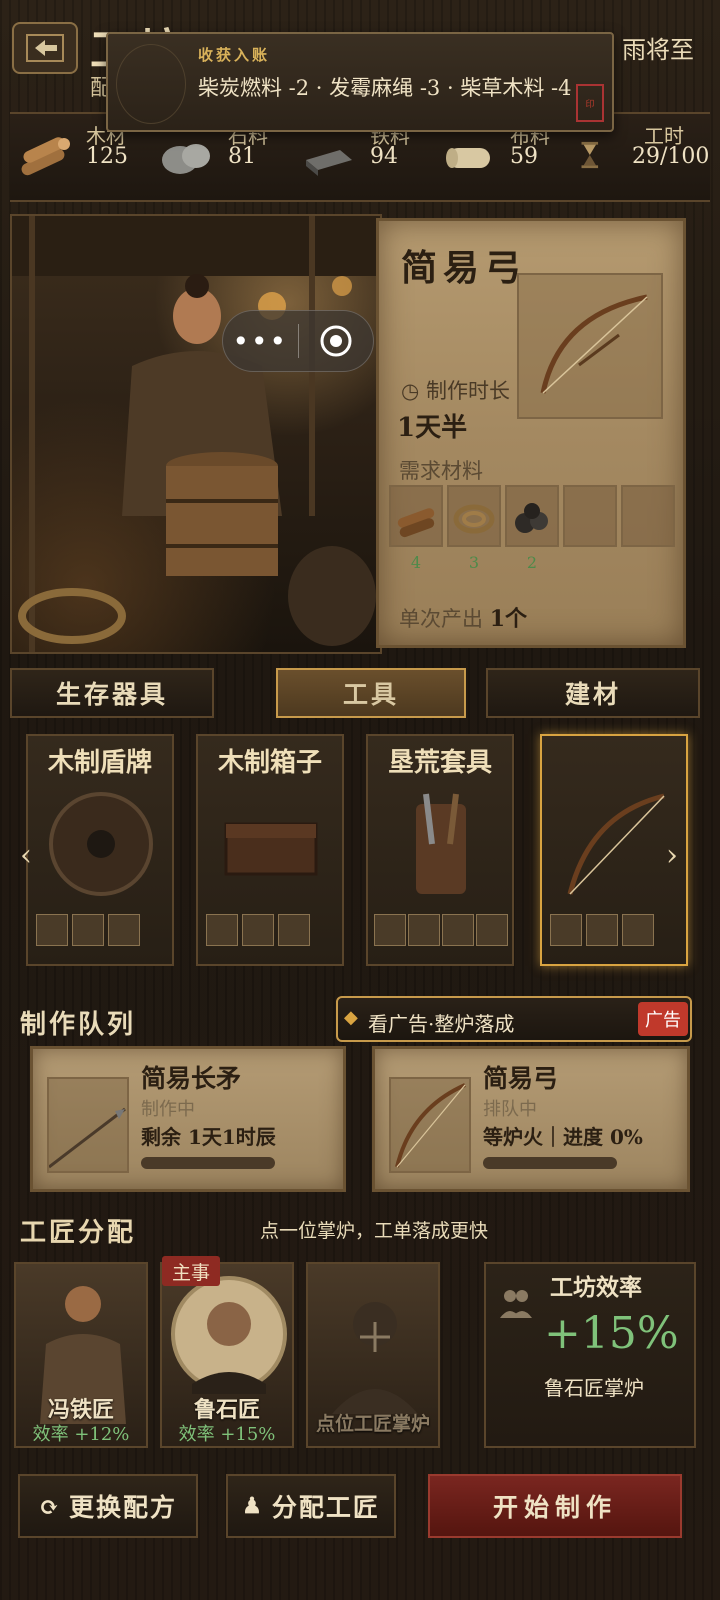 This screenshot has width=720, height=1600. I want to click on refresh-icon: ⟳, so click(50, 1506).